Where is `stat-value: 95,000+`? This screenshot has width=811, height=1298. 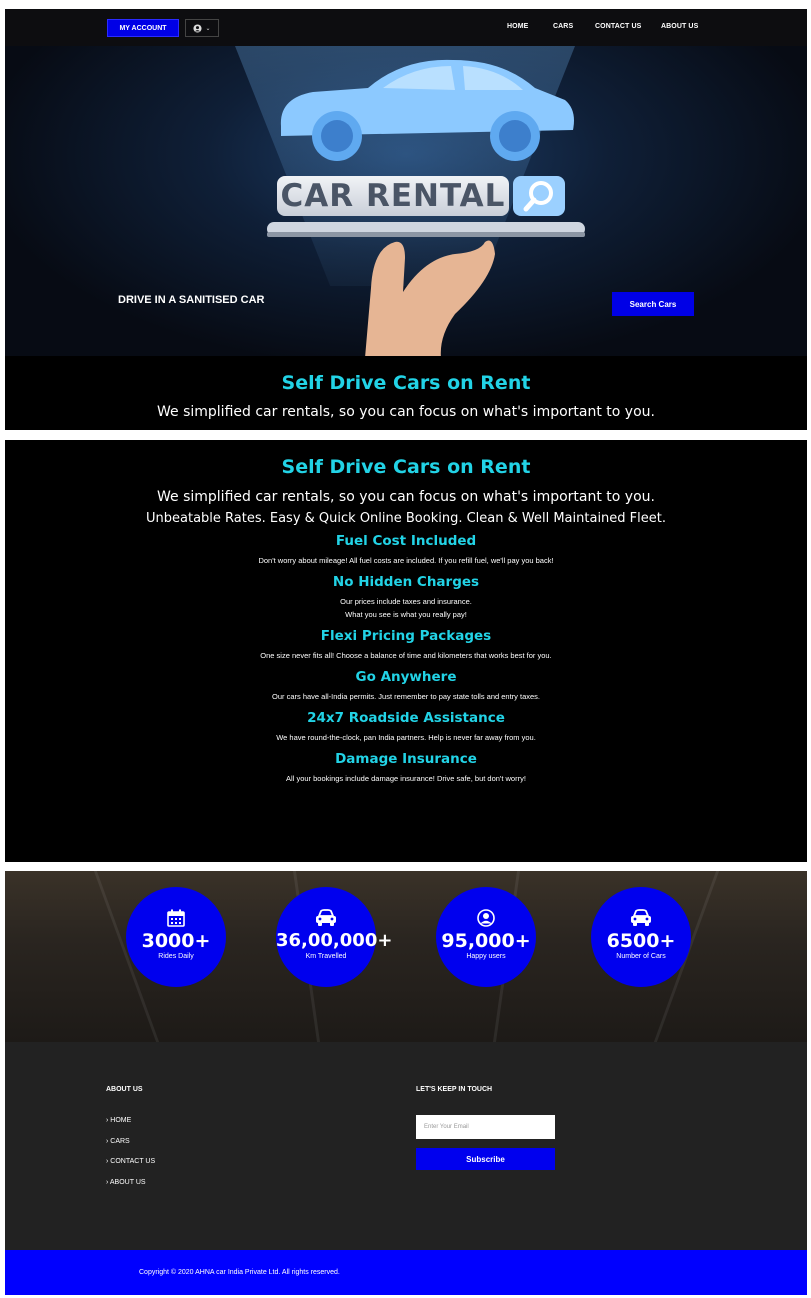
stat-value: 95,000+ is located at coordinates (486, 941).